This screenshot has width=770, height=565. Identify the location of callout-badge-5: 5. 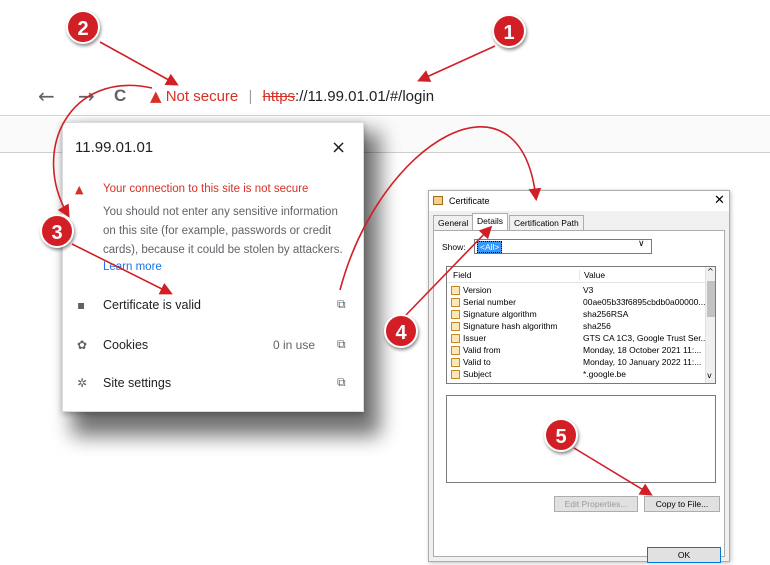
(561, 435).